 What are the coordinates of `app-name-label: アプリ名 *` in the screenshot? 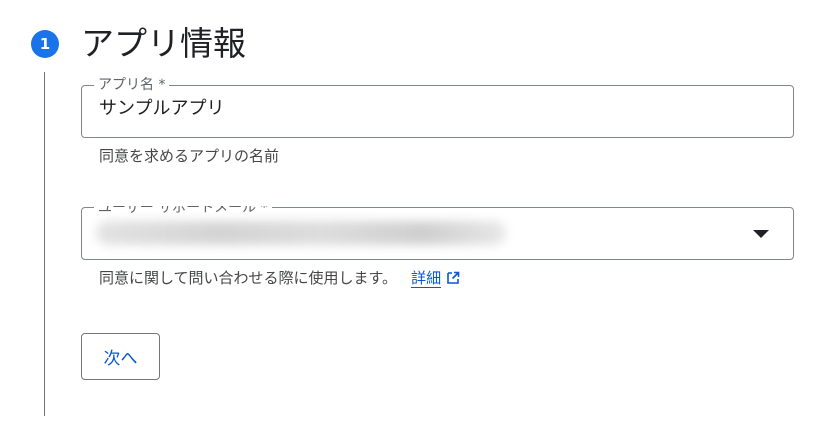 It's located at (132, 85).